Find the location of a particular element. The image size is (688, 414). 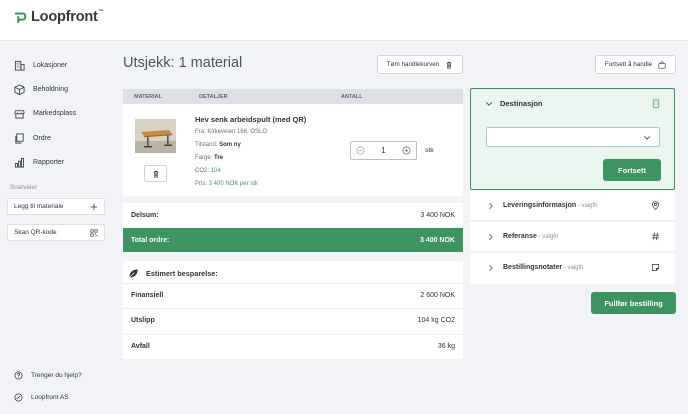

help-circle-icon is located at coordinates (18, 375).